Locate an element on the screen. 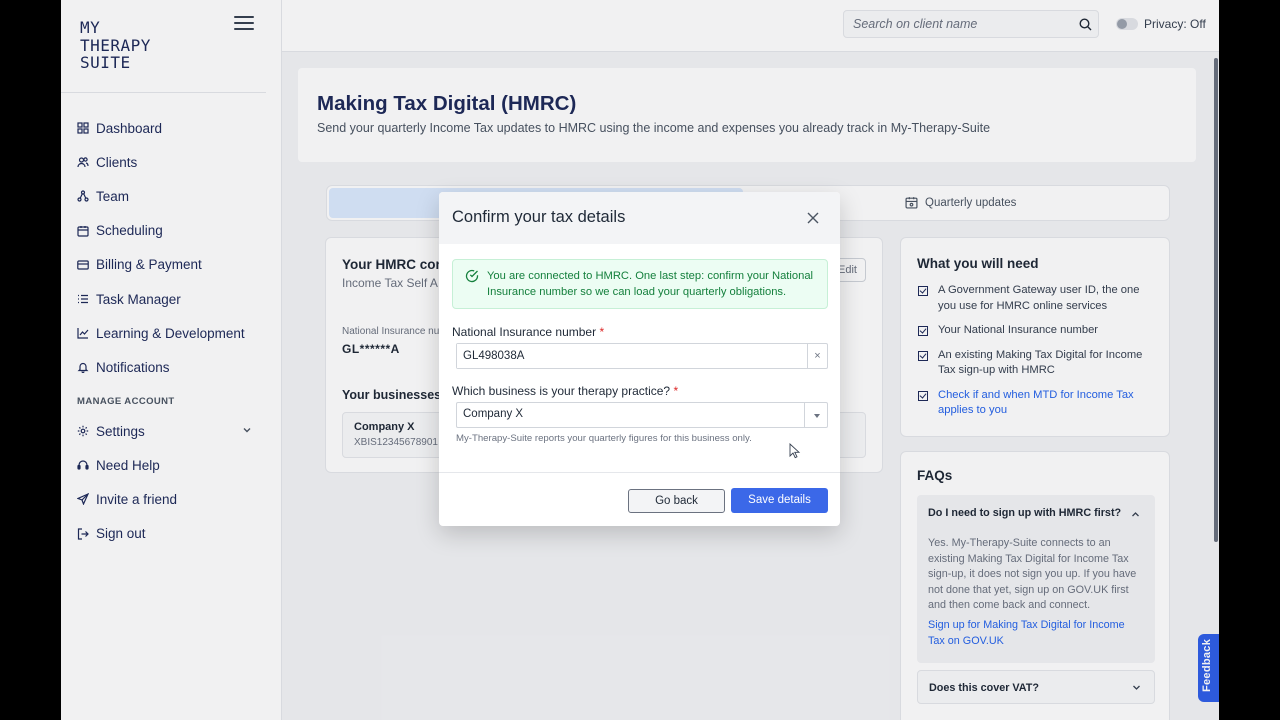 Image resolution: width=1280 pixels, height=720 pixels. ni-field-label: National Insurance number * is located at coordinates (528, 332).